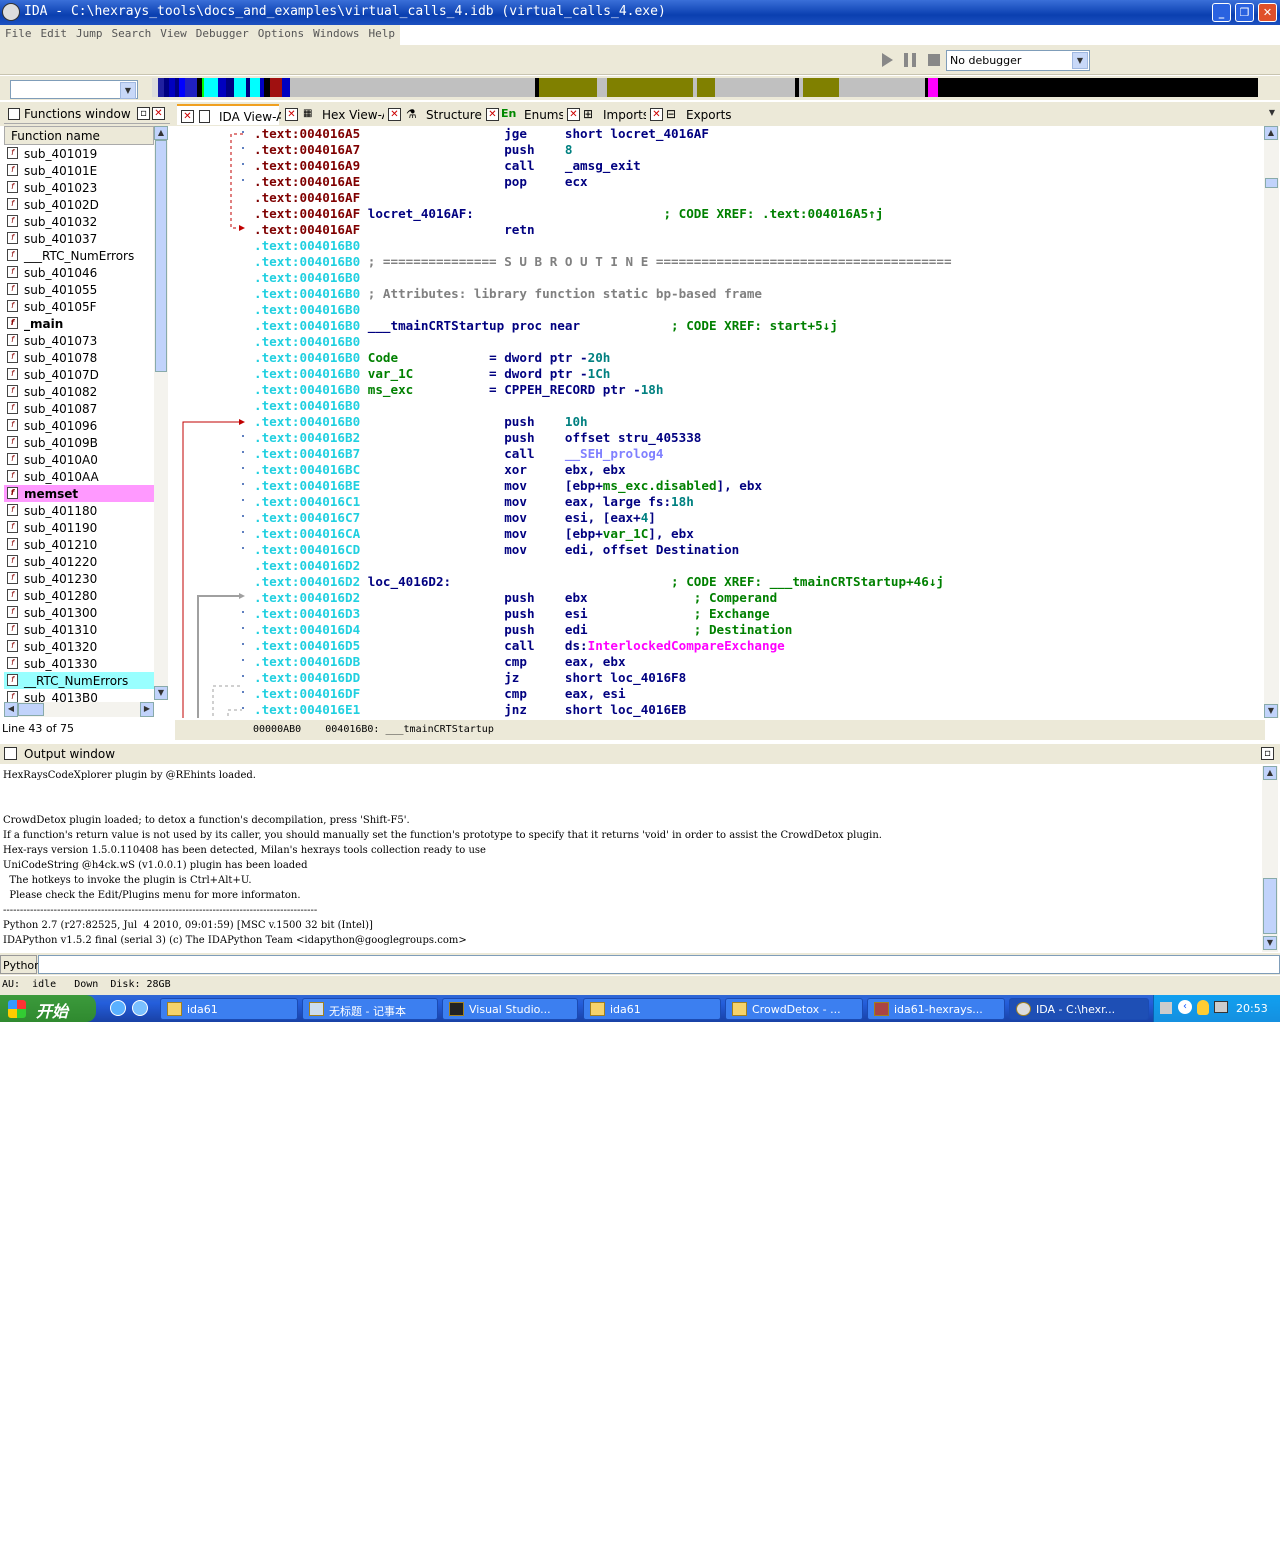 This screenshot has width=1280, height=1568. What do you see at coordinates (1271, 183) in the screenshot?
I see `scroll-thumb` at bounding box center [1271, 183].